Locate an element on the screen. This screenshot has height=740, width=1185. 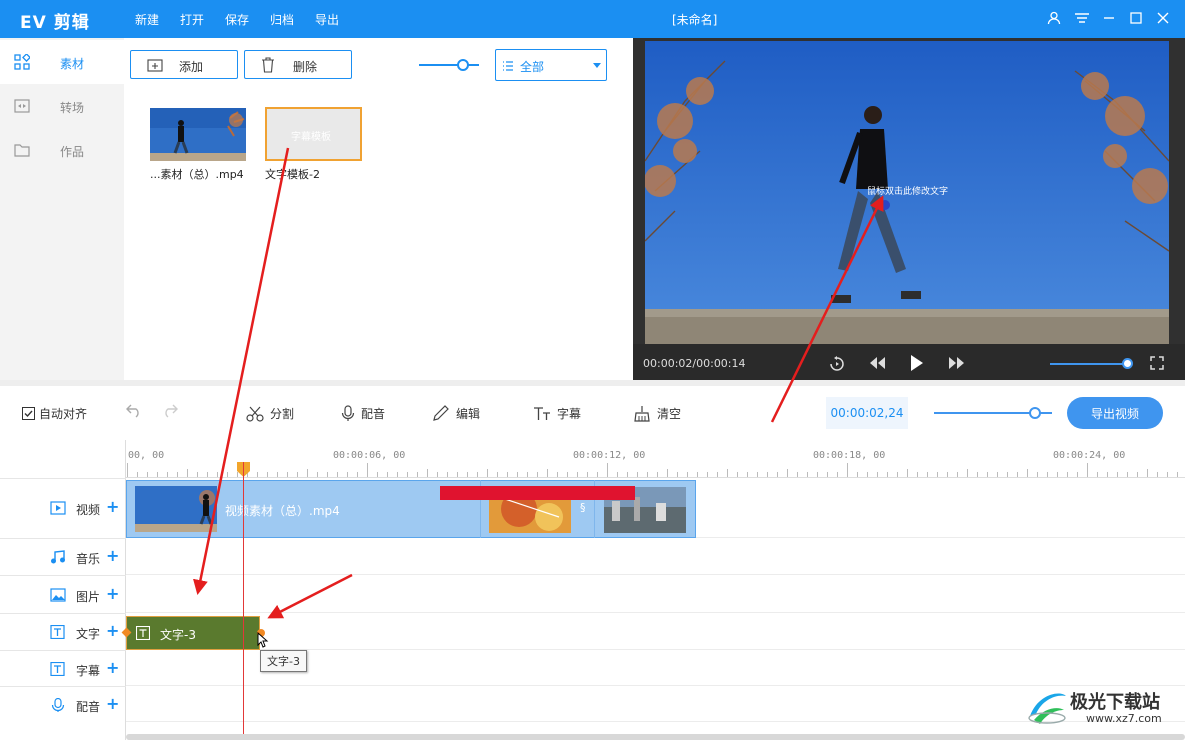
playhead-line is located at coordinates (243, 601).